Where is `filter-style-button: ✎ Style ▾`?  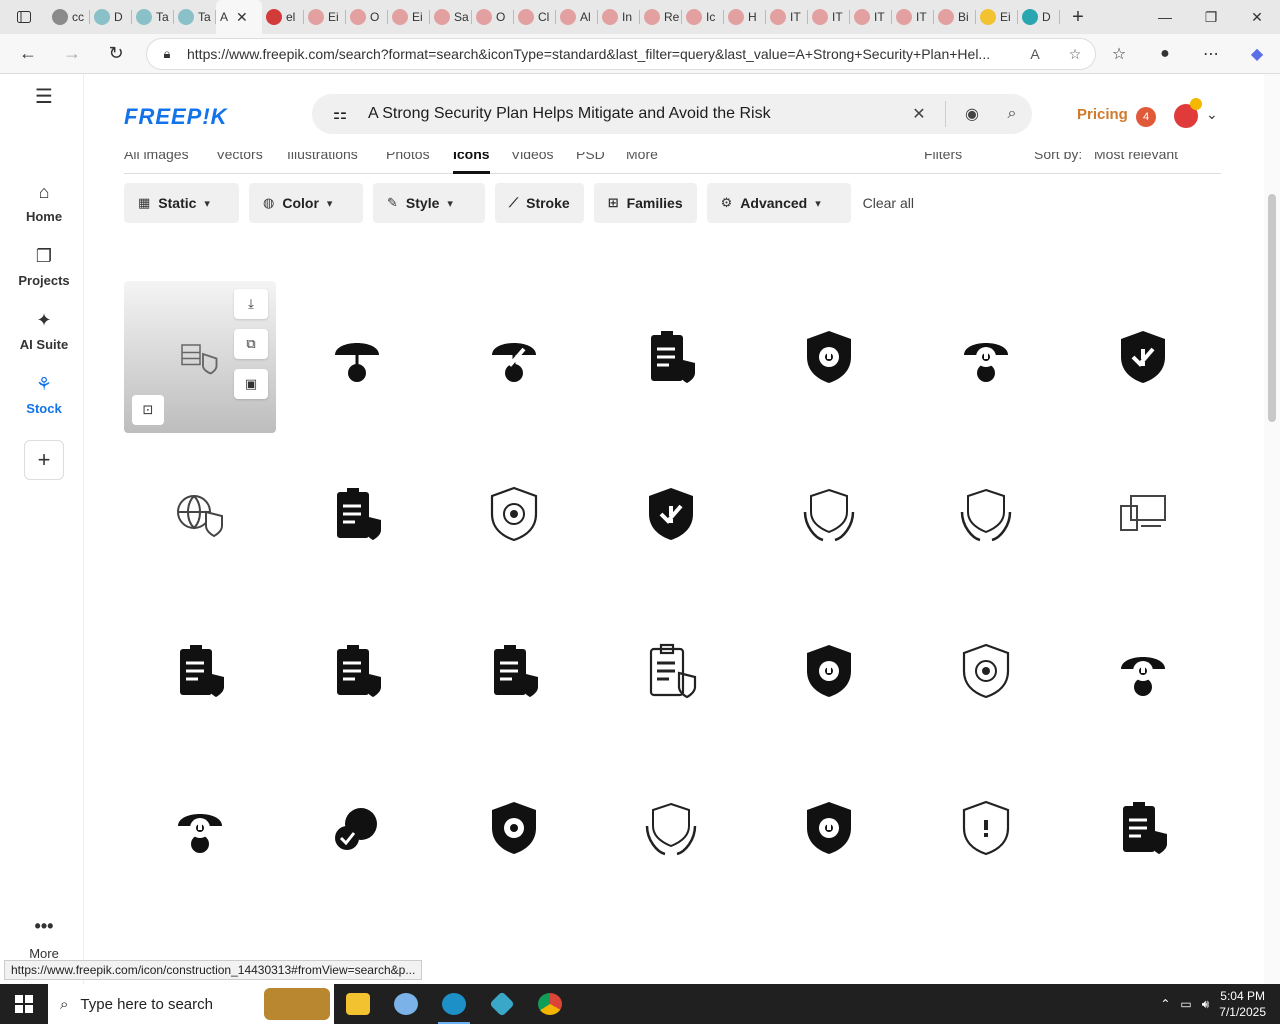
filter-style-button: ✎ Style ▾ is located at coordinates (429, 203).